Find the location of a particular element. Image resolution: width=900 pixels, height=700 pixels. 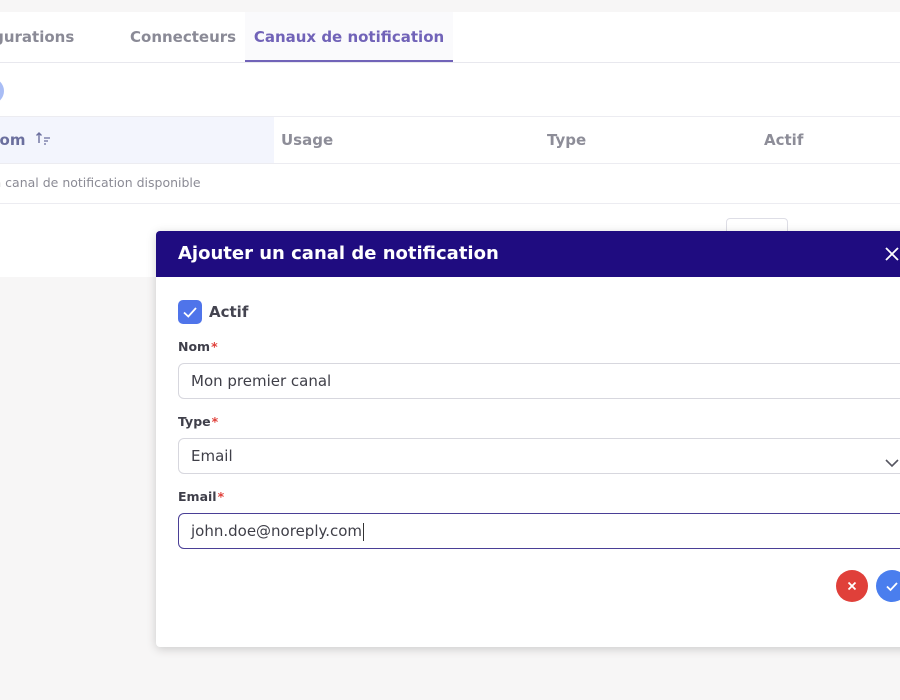

type-label-text: Type is located at coordinates (194, 421).